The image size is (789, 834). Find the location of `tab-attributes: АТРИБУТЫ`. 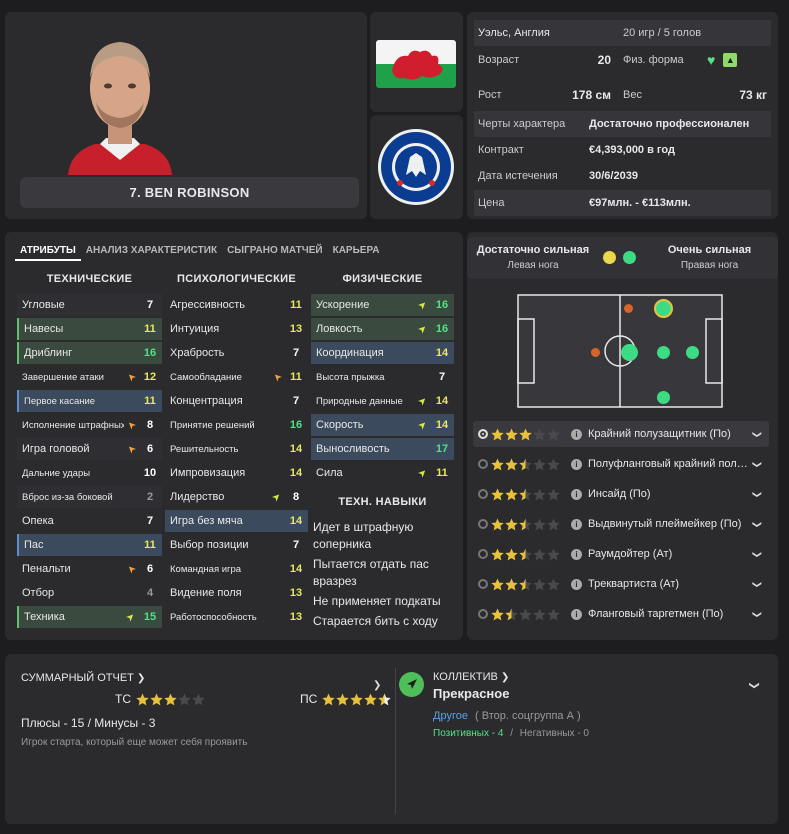

tab-attributes: АТРИБУТЫ is located at coordinates (48, 251).